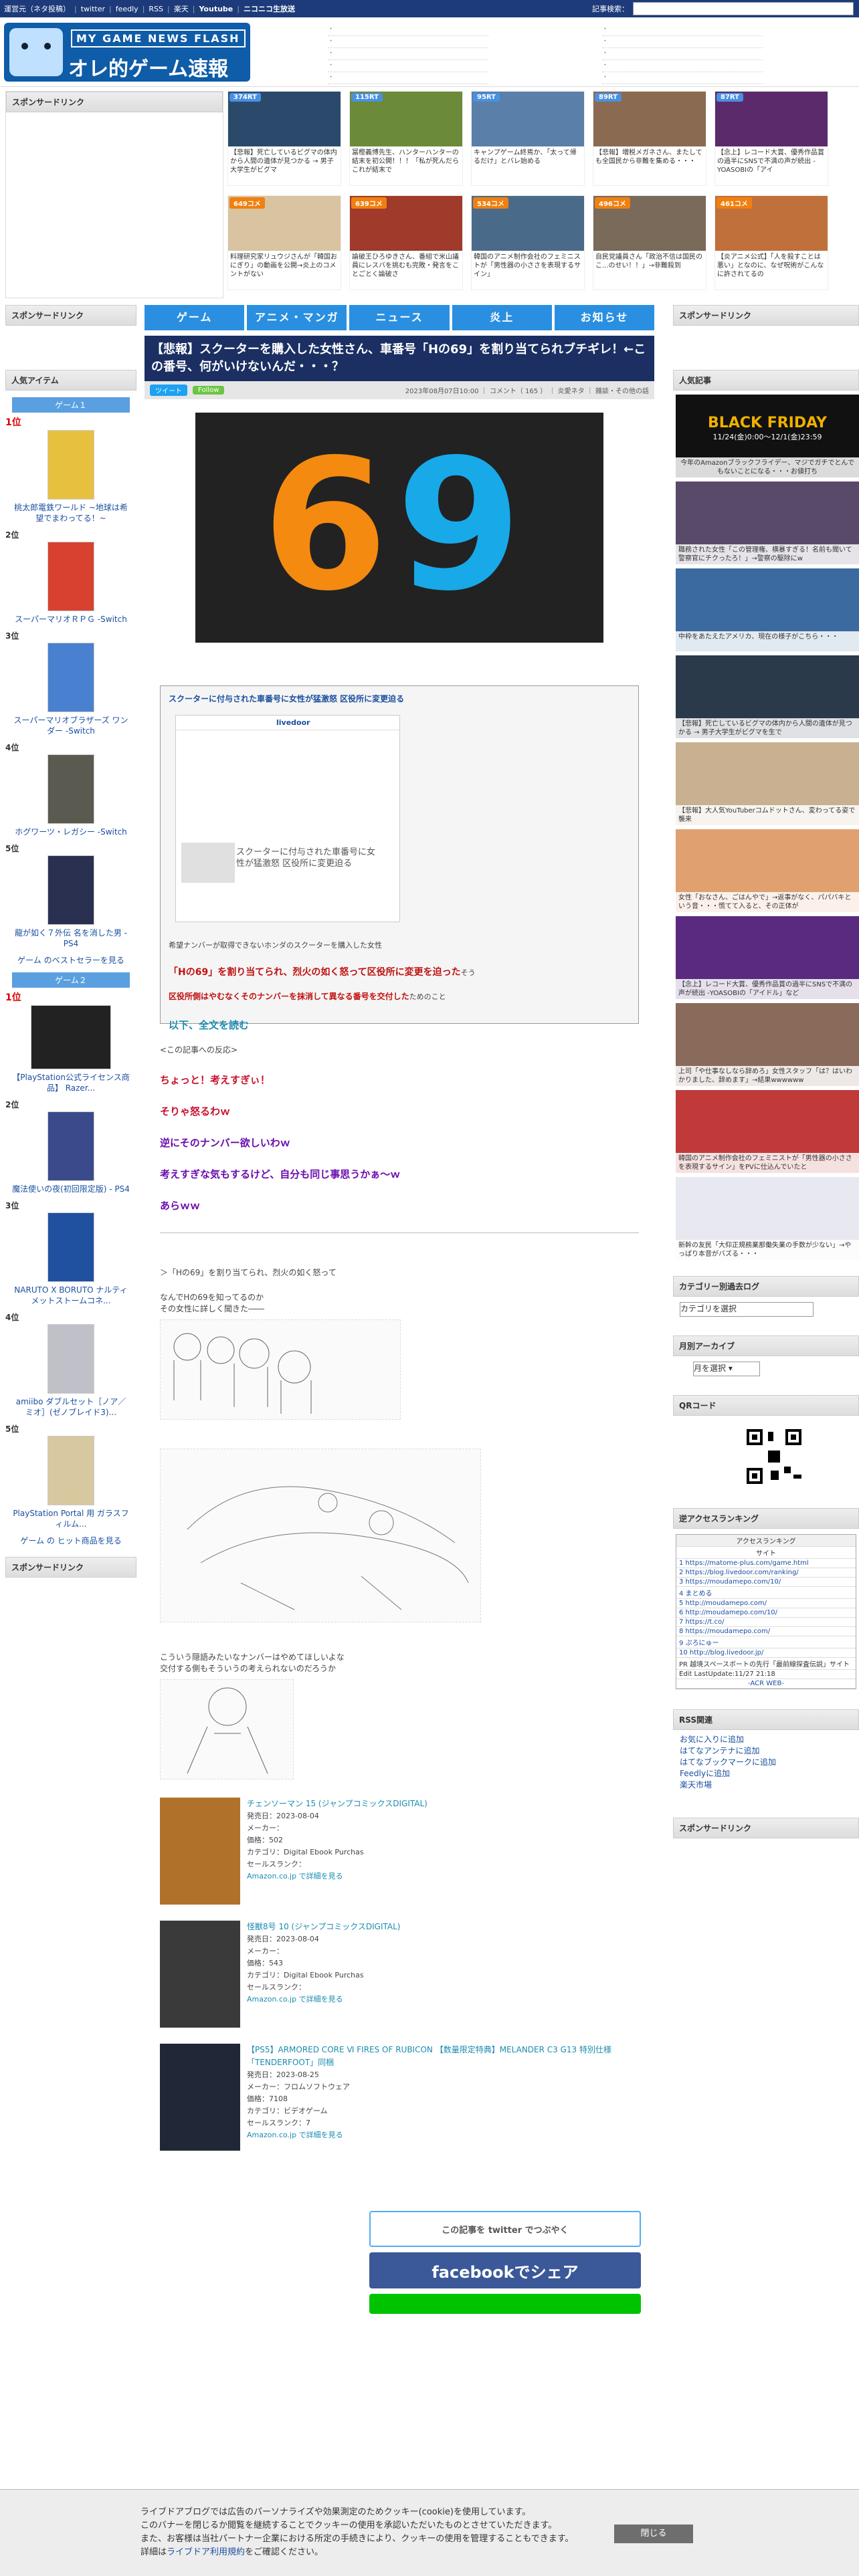 This screenshot has width=859, height=2576. Describe the element at coordinates (739, 1572) in the screenshot. I see `ranking-link: 2 https://blog.livedoor.com/ranking/` at that location.